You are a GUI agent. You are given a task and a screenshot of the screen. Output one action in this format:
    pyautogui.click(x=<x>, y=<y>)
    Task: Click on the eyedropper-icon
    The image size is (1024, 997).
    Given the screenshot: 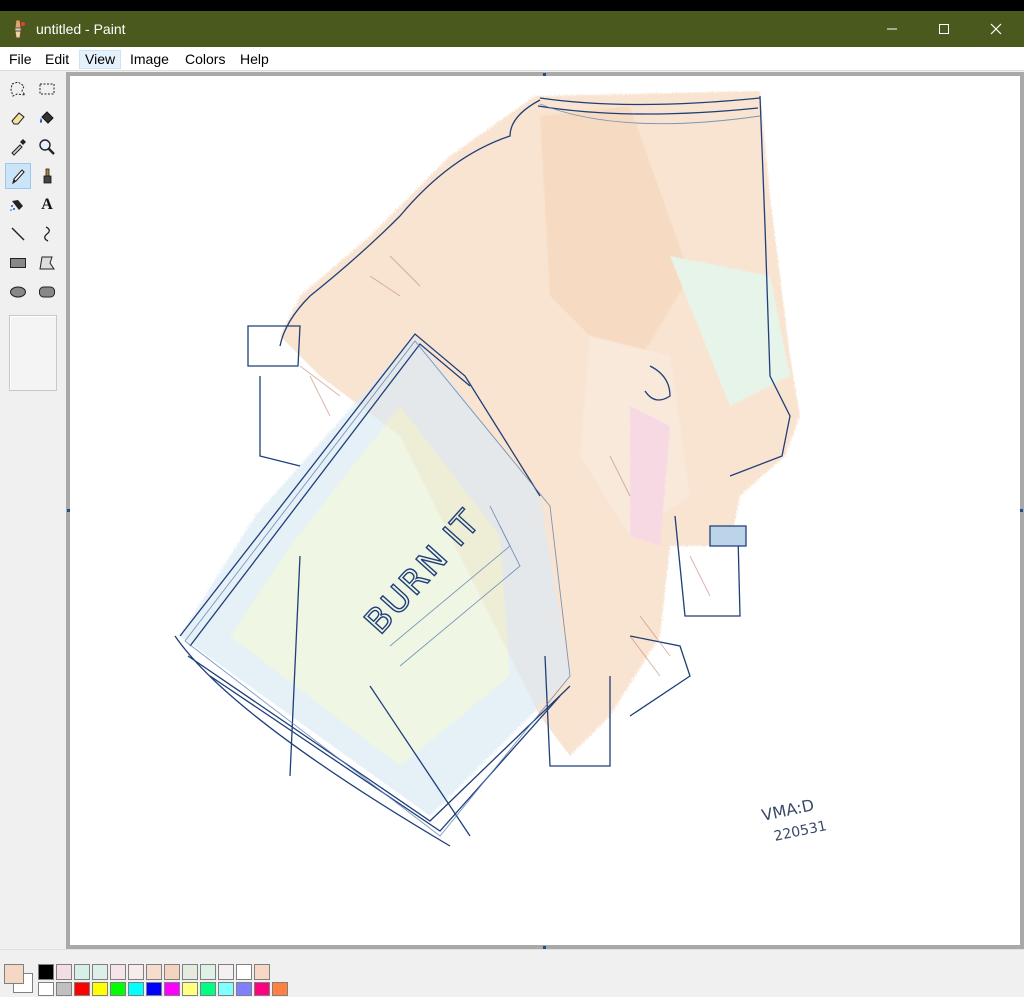 What is the action you would take?
    pyautogui.click(x=18, y=147)
    